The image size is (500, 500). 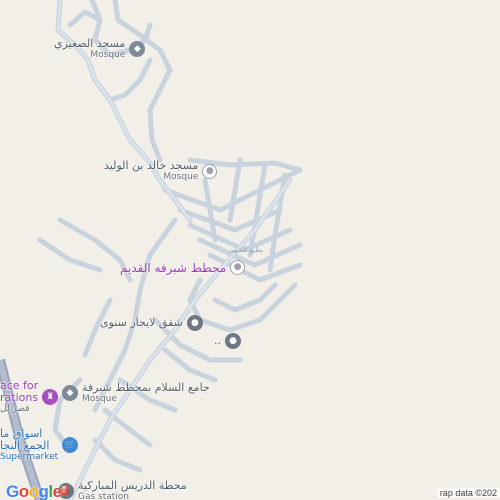 I want to click on poi-unnamed: .. ●, so click(x=227, y=341).